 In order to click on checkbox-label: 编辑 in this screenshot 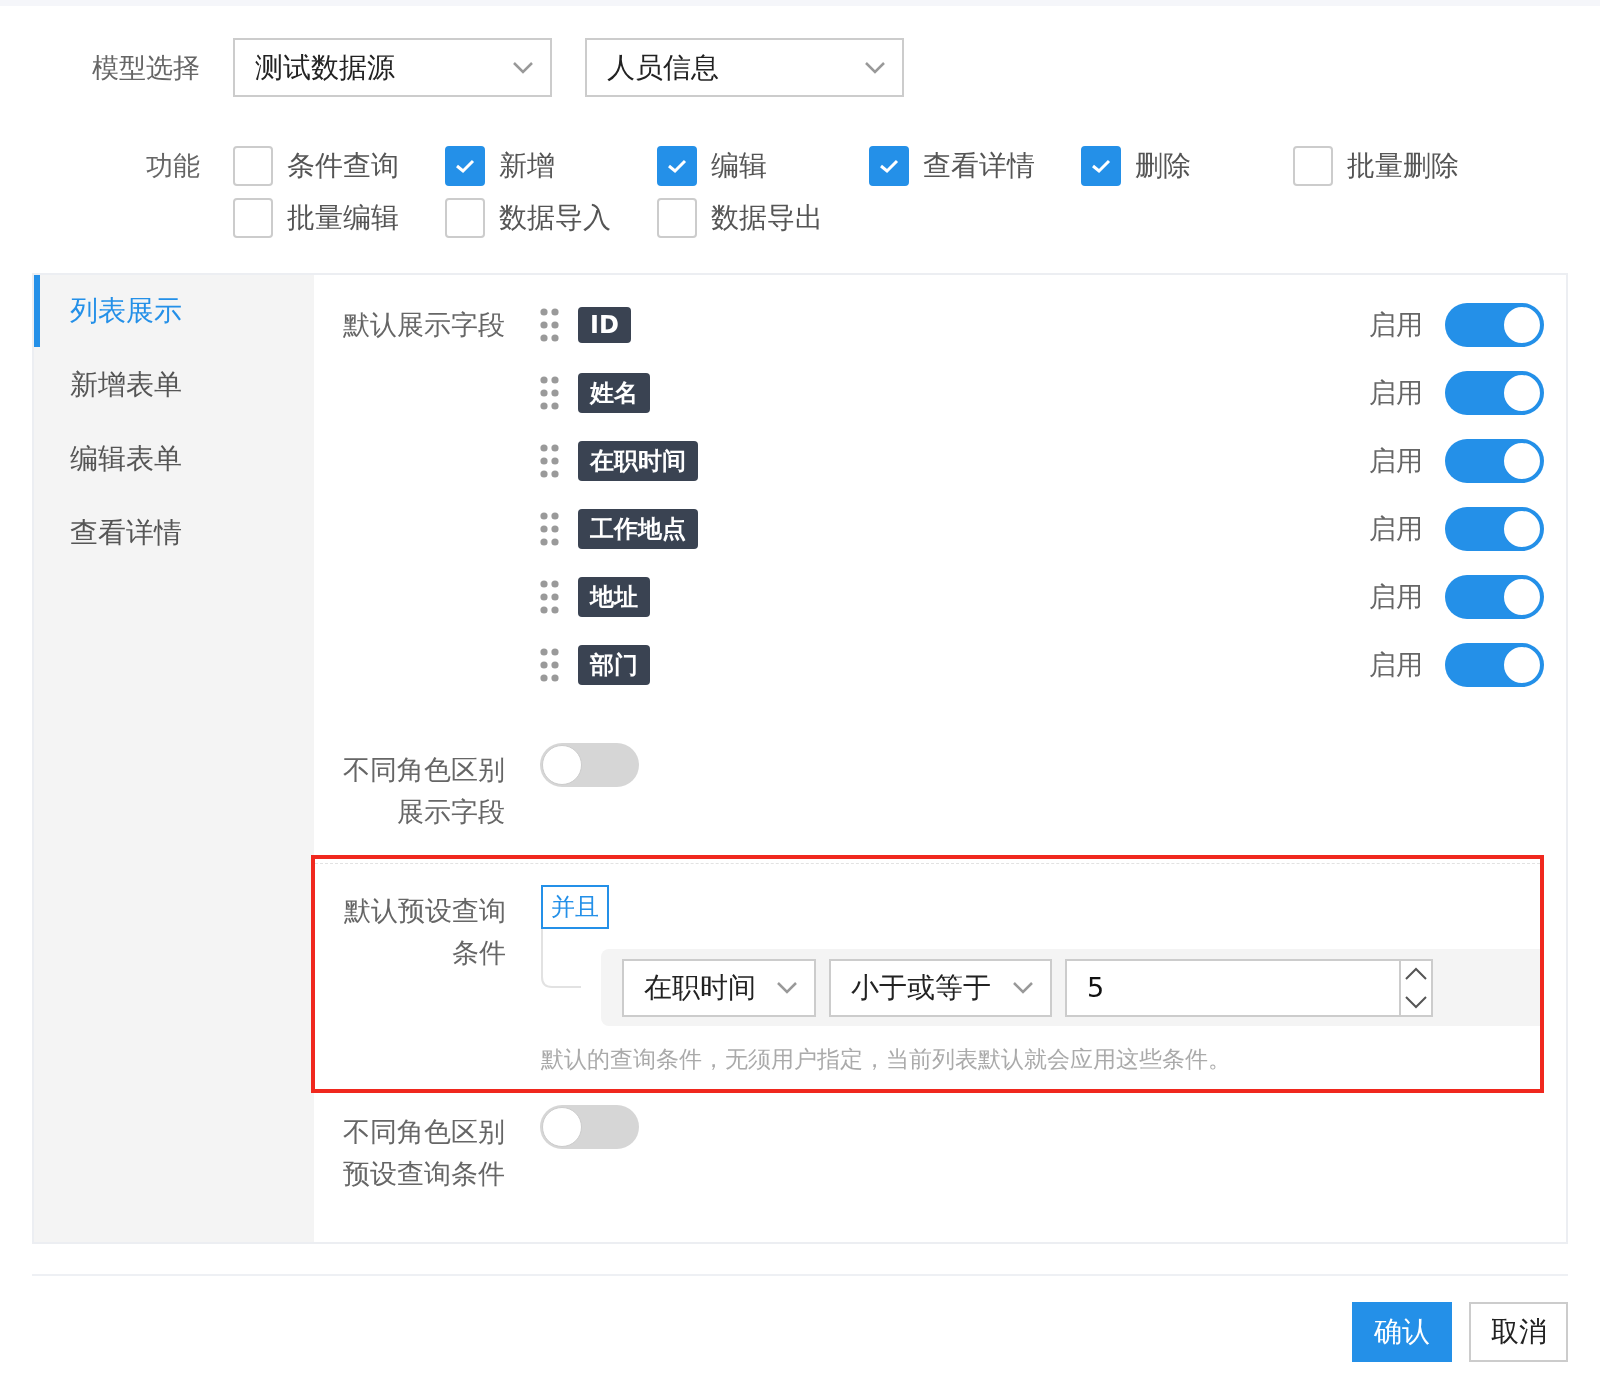, I will do `click(739, 166)`.